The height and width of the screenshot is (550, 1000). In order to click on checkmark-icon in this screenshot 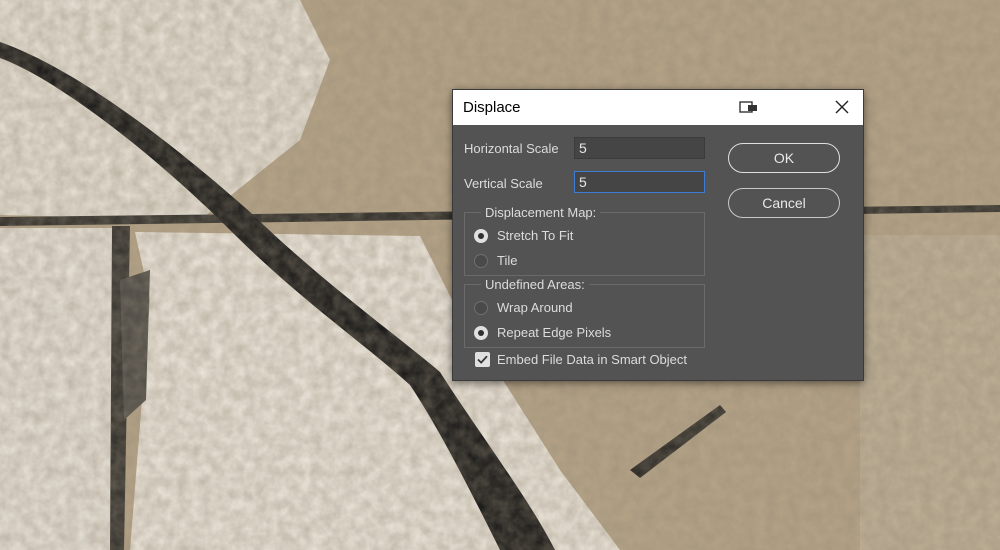, I will do `click(482, 359)`.